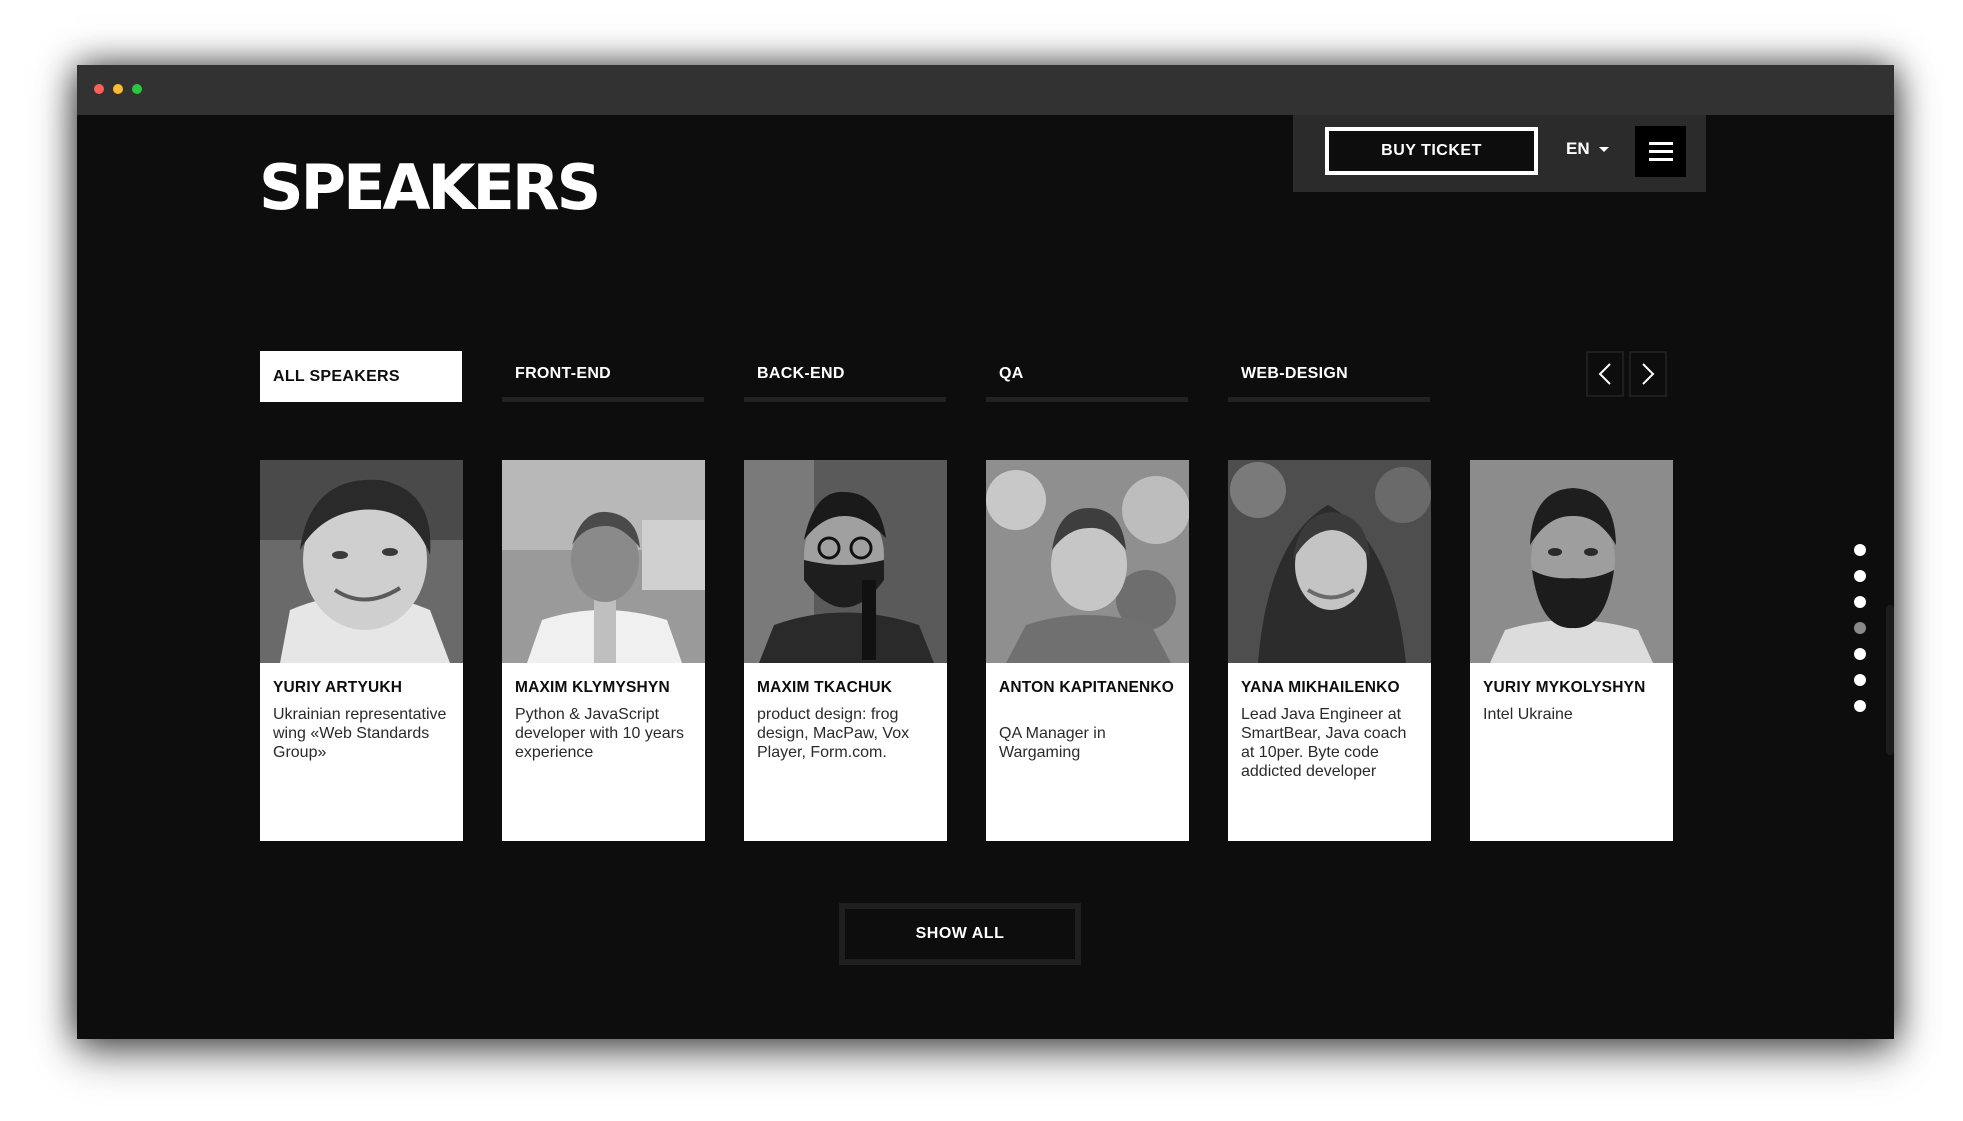 Image resolution: width=1963 pixels, height=1121 pixels. I want to click on top-bar: BUY TICKET EN, so click(1499, 153).